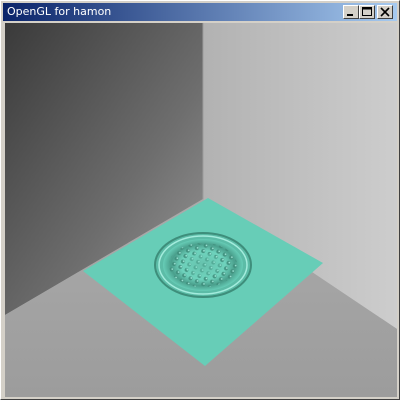 This screenshot has width=400, height=400. What do you see at coordinates (200, 12) in the screenshot?
I see `title-bar: OpenGL for hamon` at bounding box center [200, 12].